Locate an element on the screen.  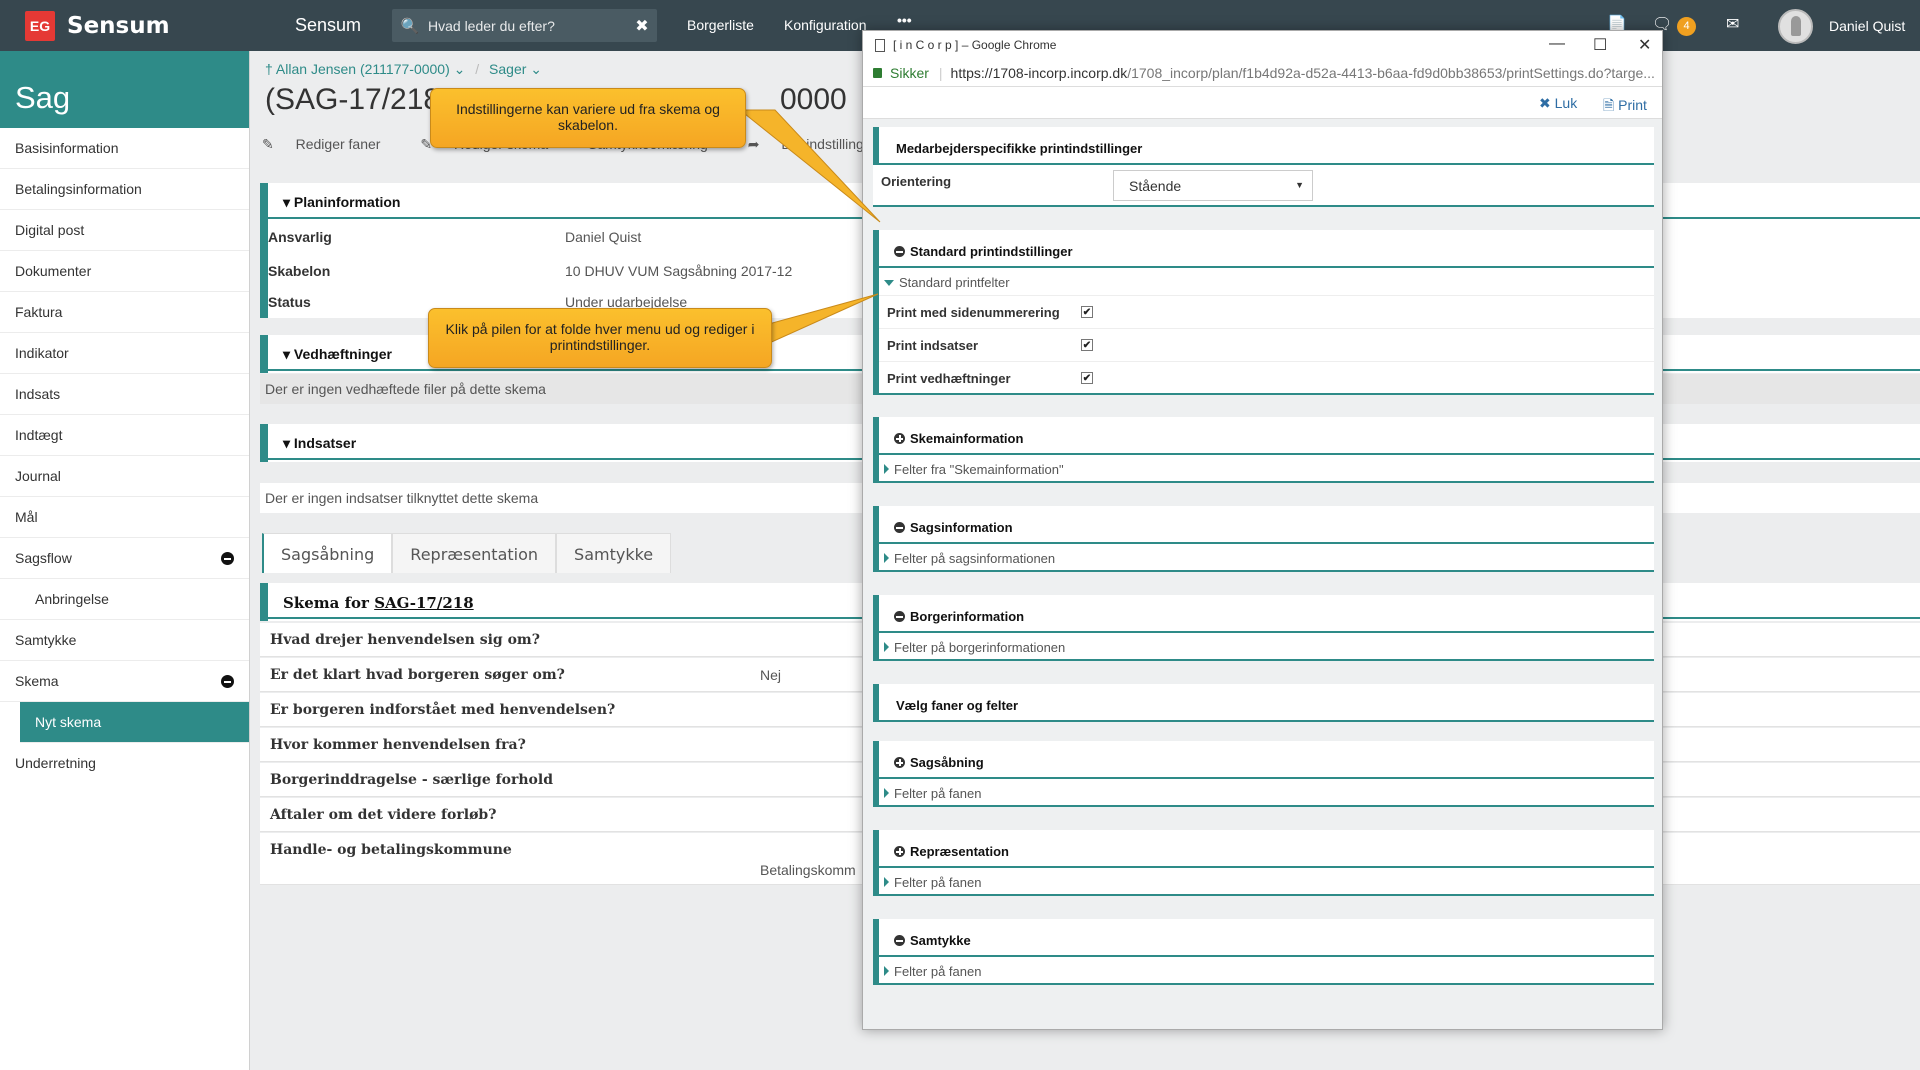
sidebar-item-skema: Skema is located at coordinates (124, 681).